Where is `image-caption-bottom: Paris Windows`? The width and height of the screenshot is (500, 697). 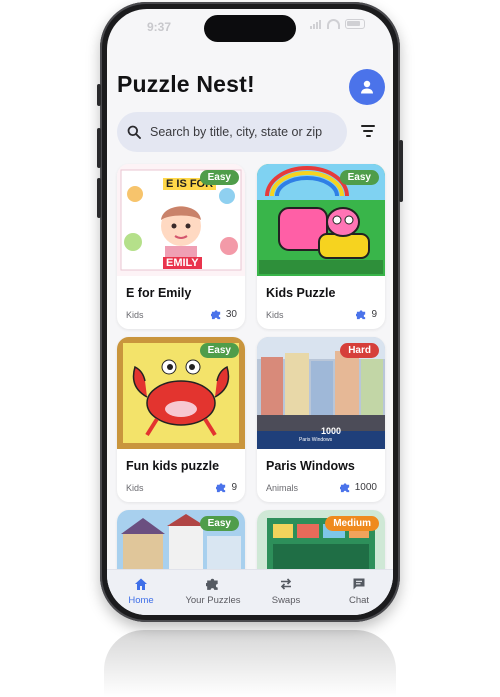 image-caption-bottom: Paris Windows is located at coordinates (316, 440).